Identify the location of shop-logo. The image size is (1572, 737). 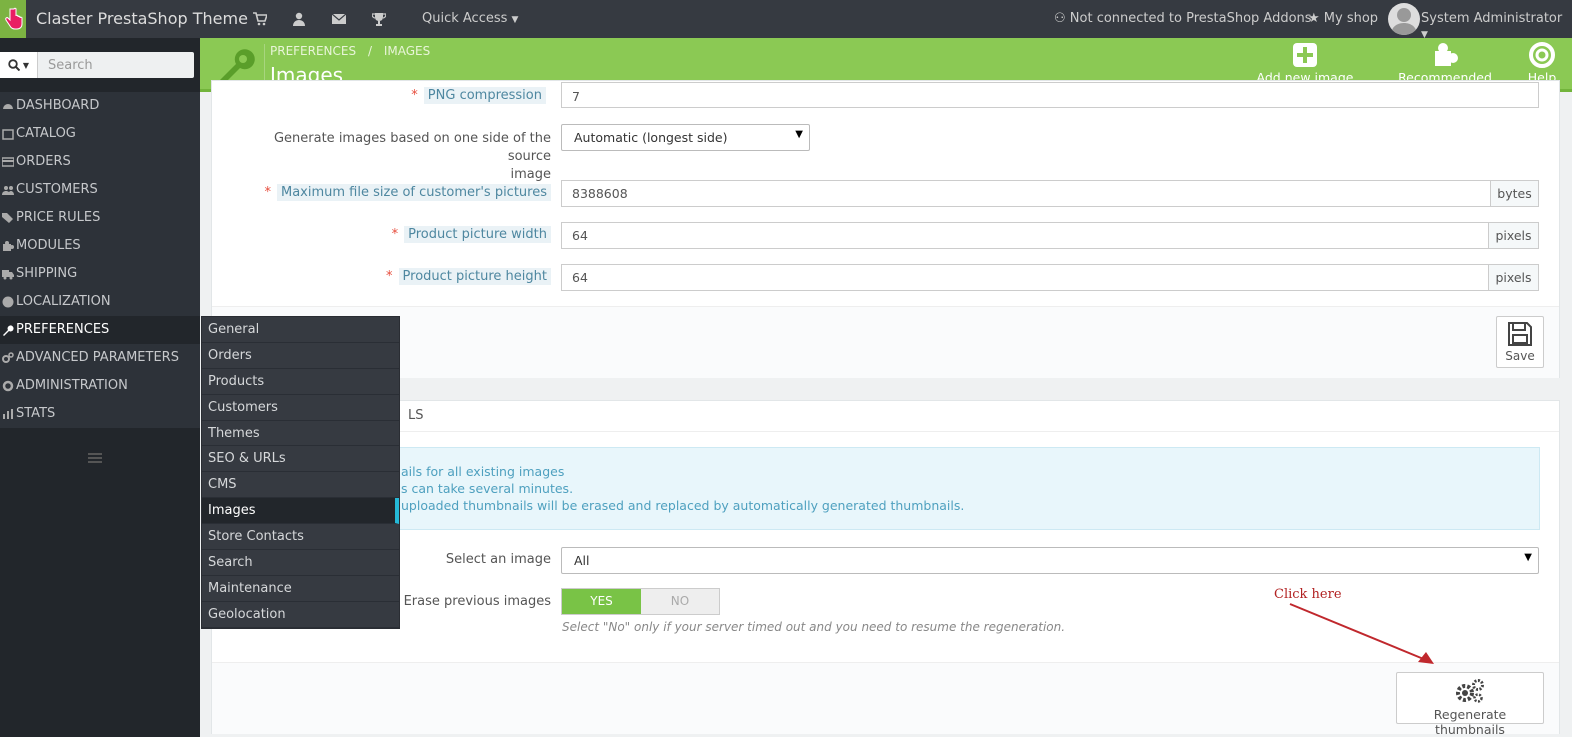
(13, 19).